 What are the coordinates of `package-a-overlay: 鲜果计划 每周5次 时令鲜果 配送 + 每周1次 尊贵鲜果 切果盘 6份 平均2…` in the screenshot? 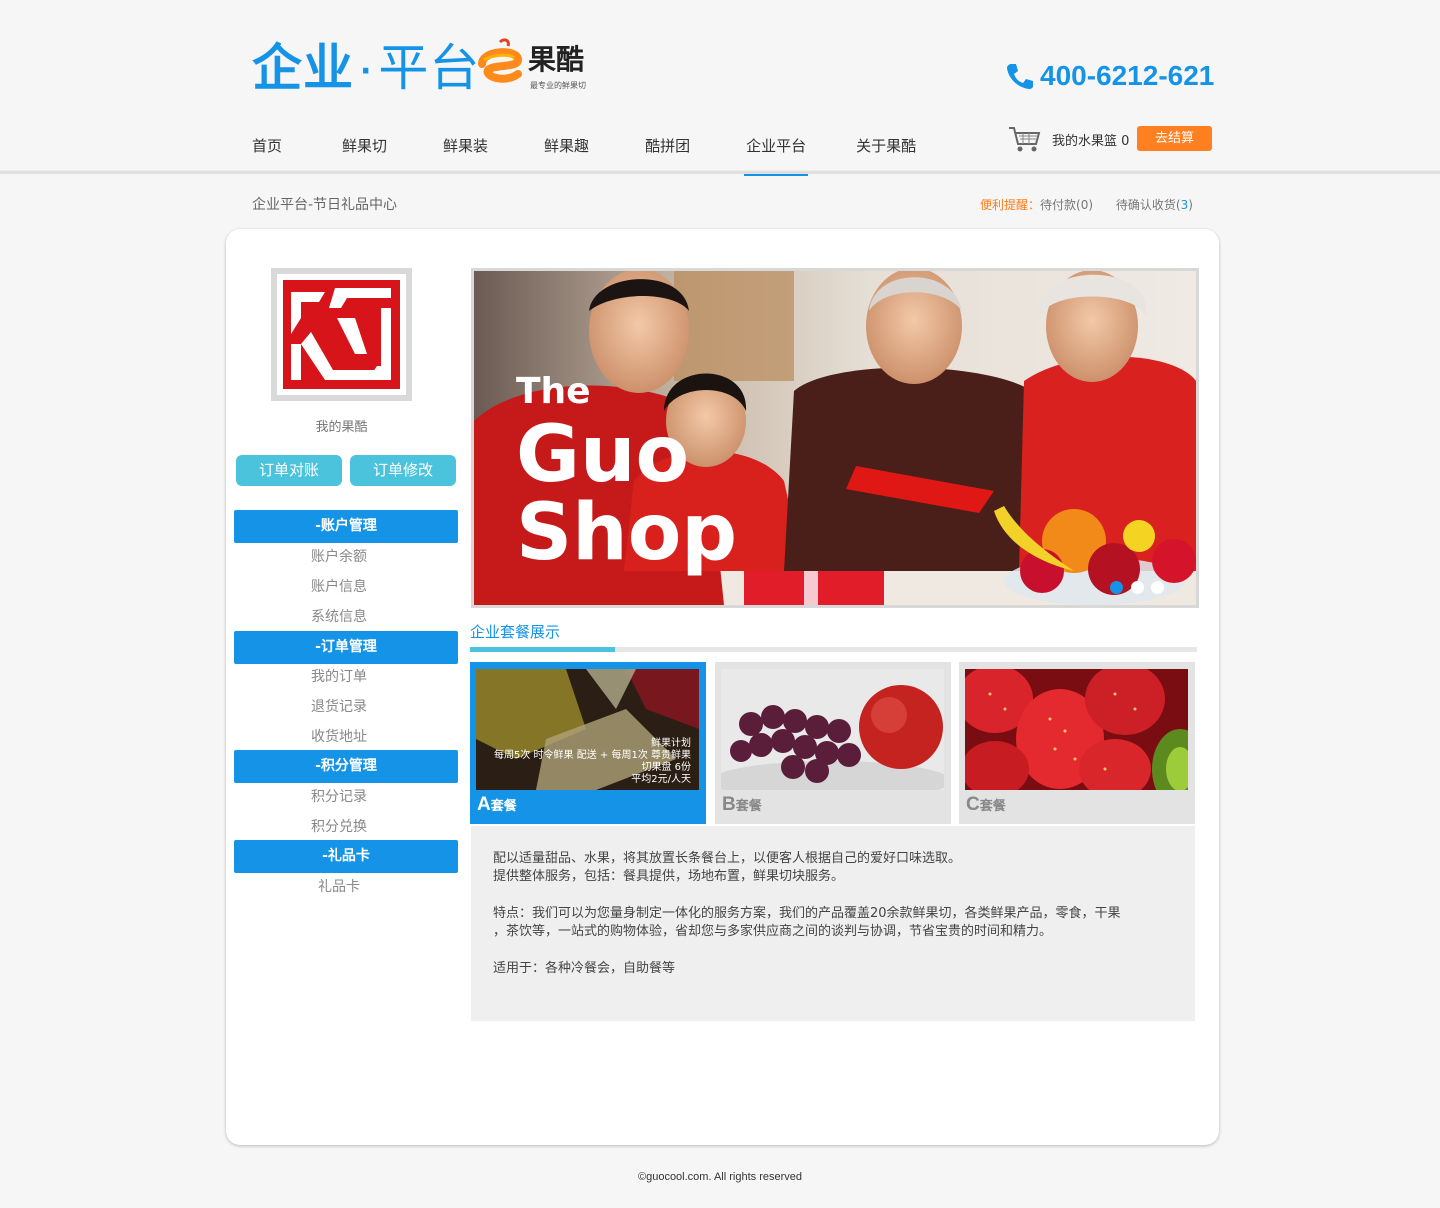 It's located at (592, 762).